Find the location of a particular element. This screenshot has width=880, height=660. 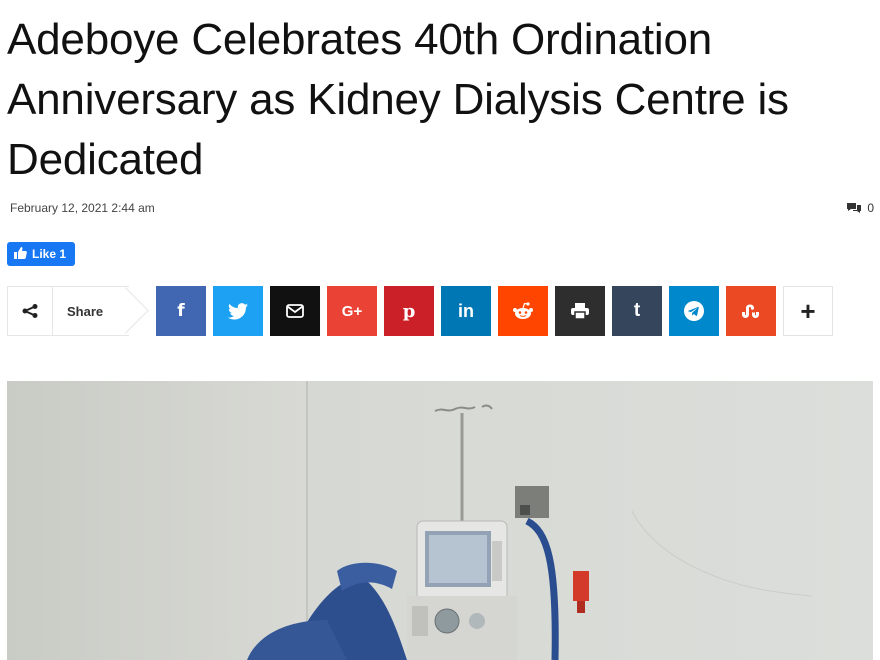

print-icon is located at coordinates (580, 311).